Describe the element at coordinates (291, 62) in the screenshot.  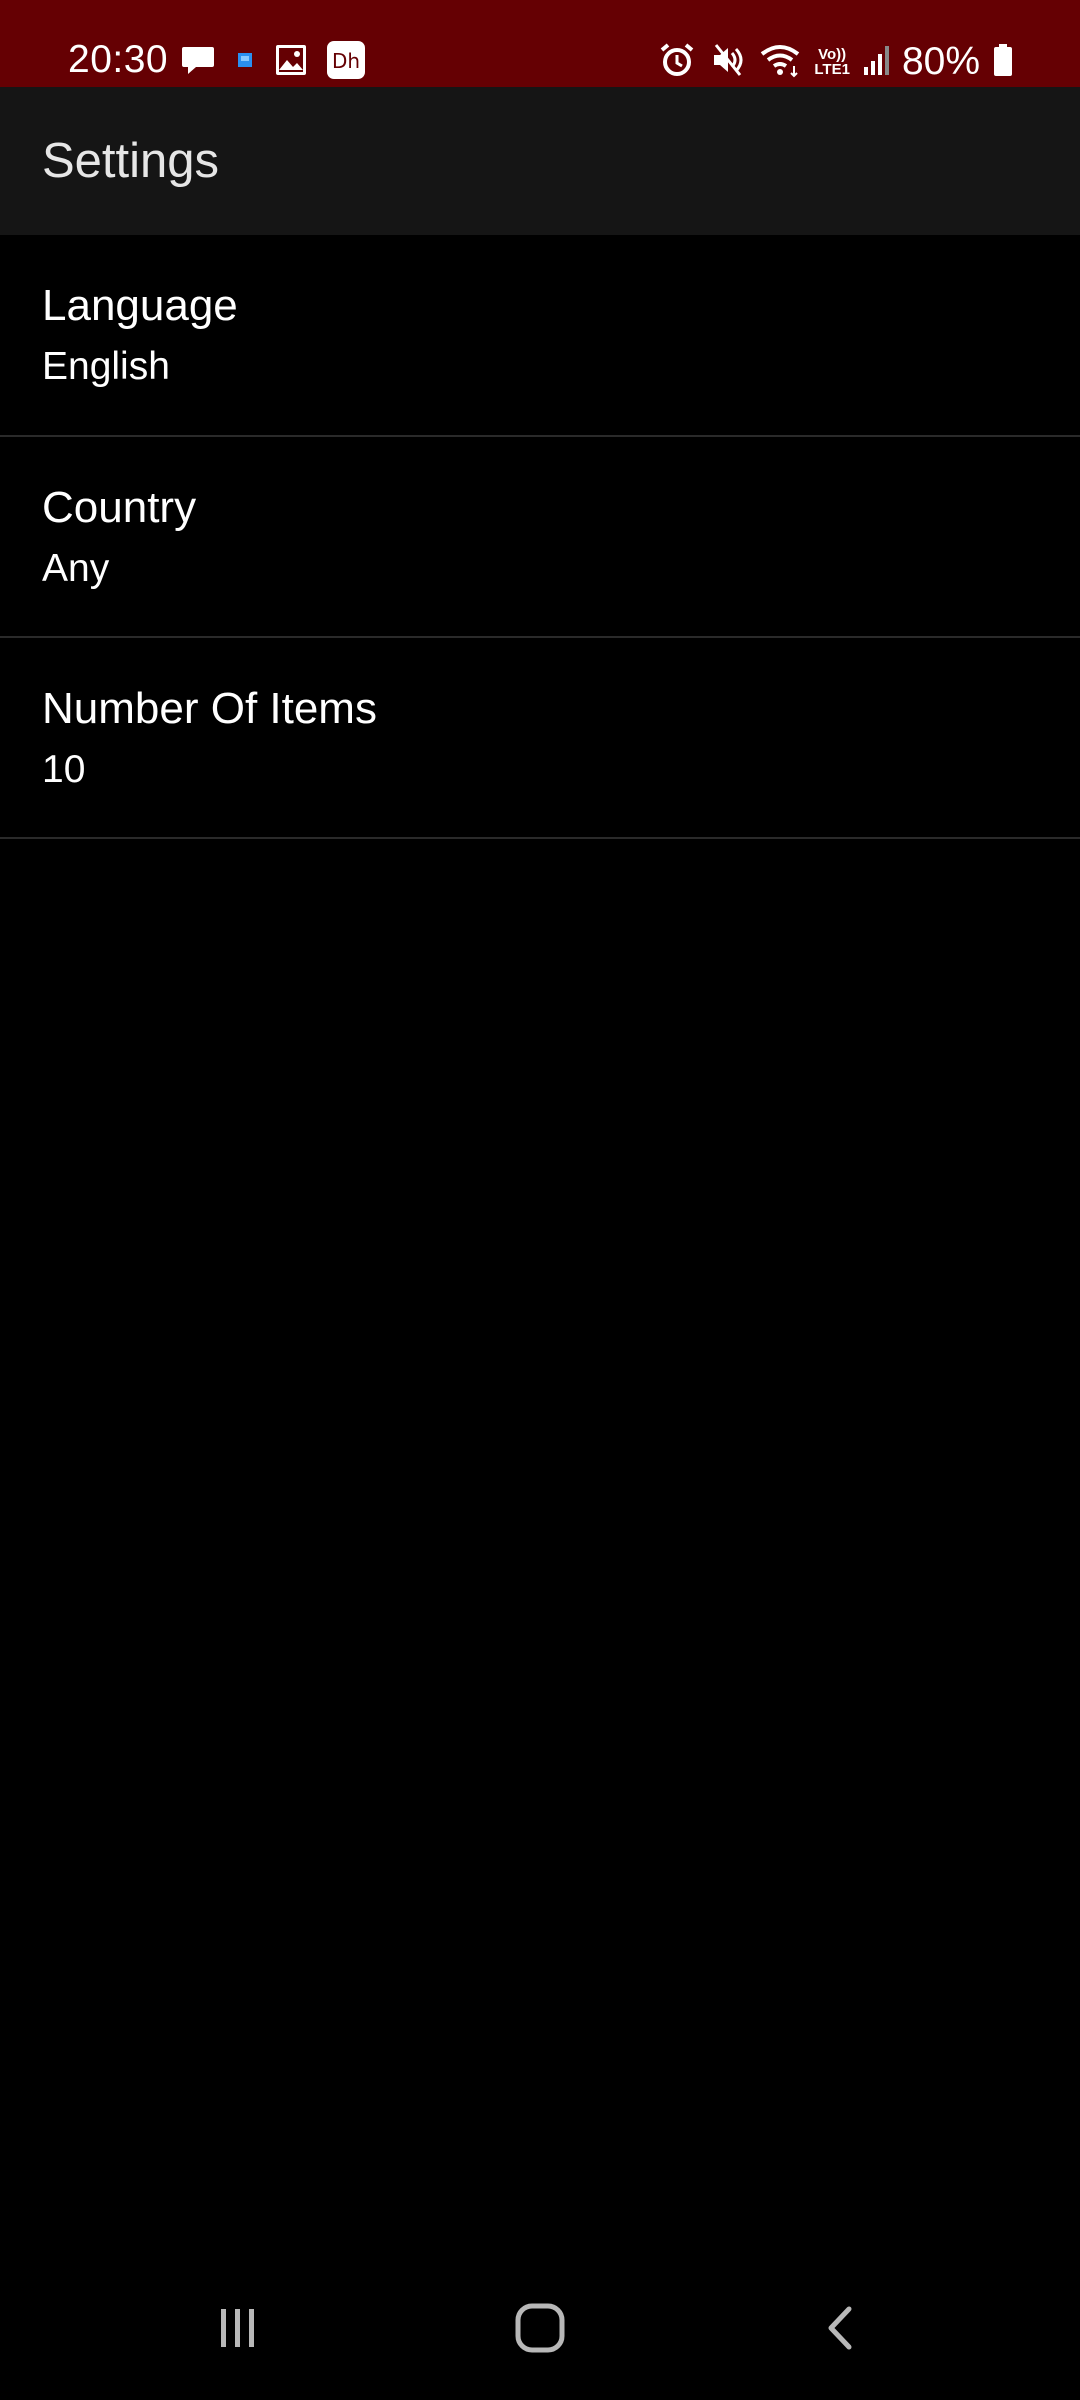
I see `gallery-icon` at that location.